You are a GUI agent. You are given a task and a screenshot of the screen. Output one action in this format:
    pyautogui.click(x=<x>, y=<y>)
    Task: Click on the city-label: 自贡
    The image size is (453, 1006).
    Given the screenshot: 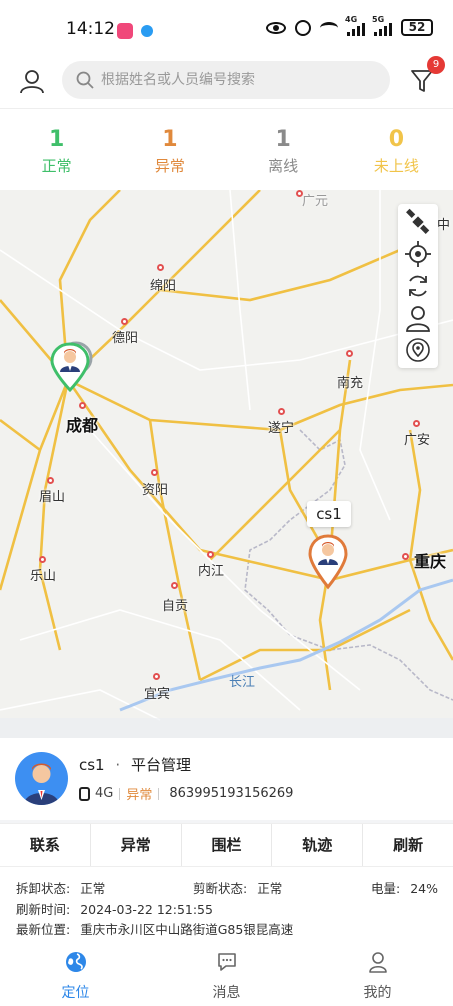 What is the action you would take?
    pyautogui.click(x=175, y=606)
    